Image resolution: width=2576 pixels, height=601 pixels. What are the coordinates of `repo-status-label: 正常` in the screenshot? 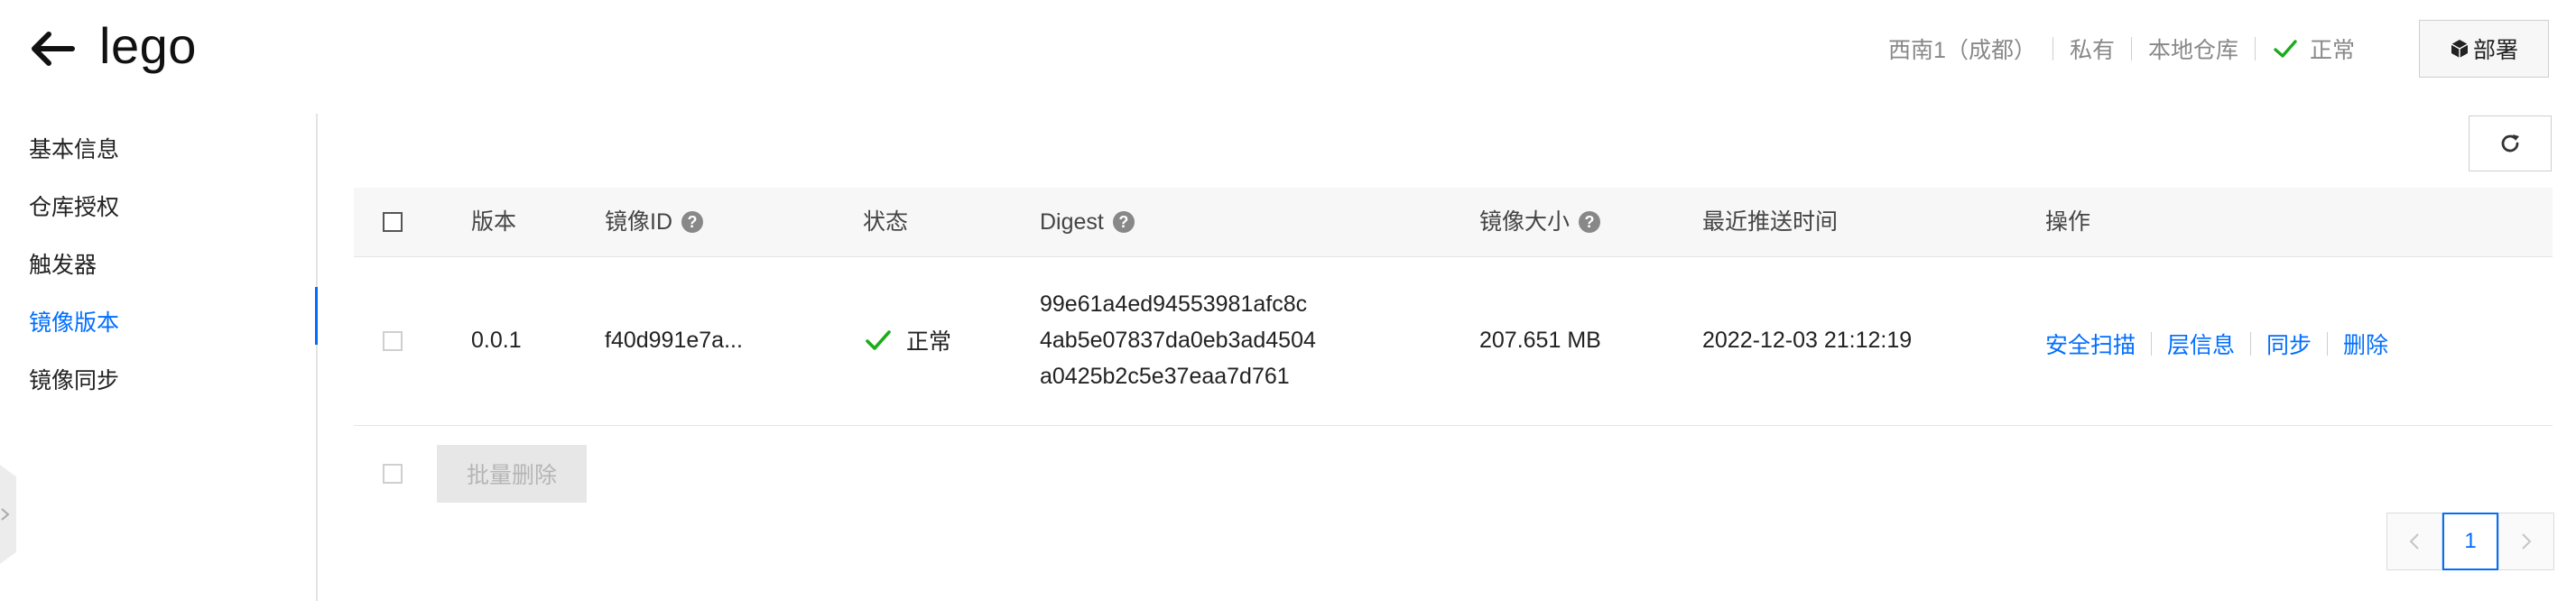 It's located at (2332, 50).